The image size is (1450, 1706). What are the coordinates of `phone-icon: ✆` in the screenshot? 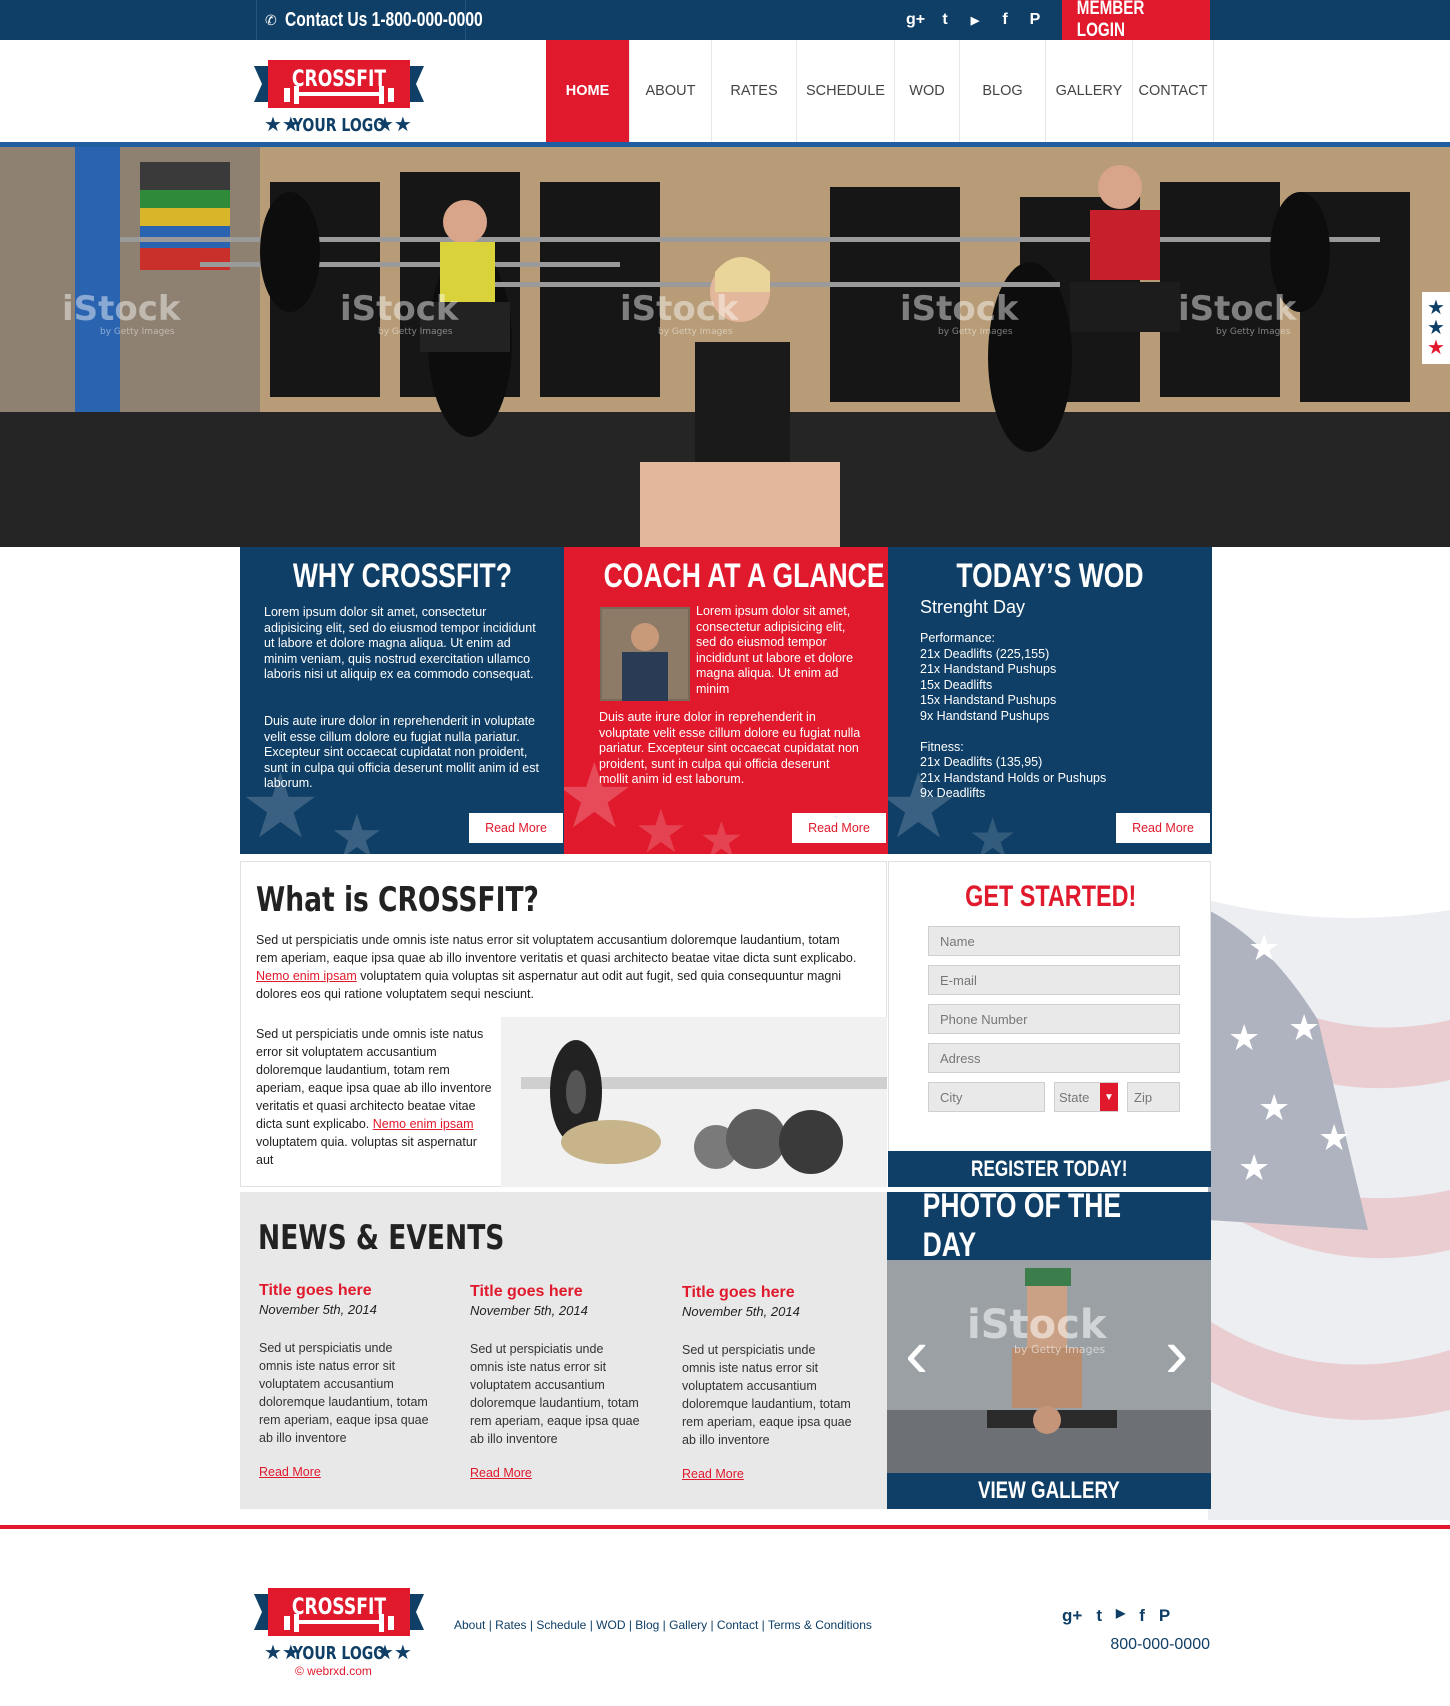 It's located at (271, 19).